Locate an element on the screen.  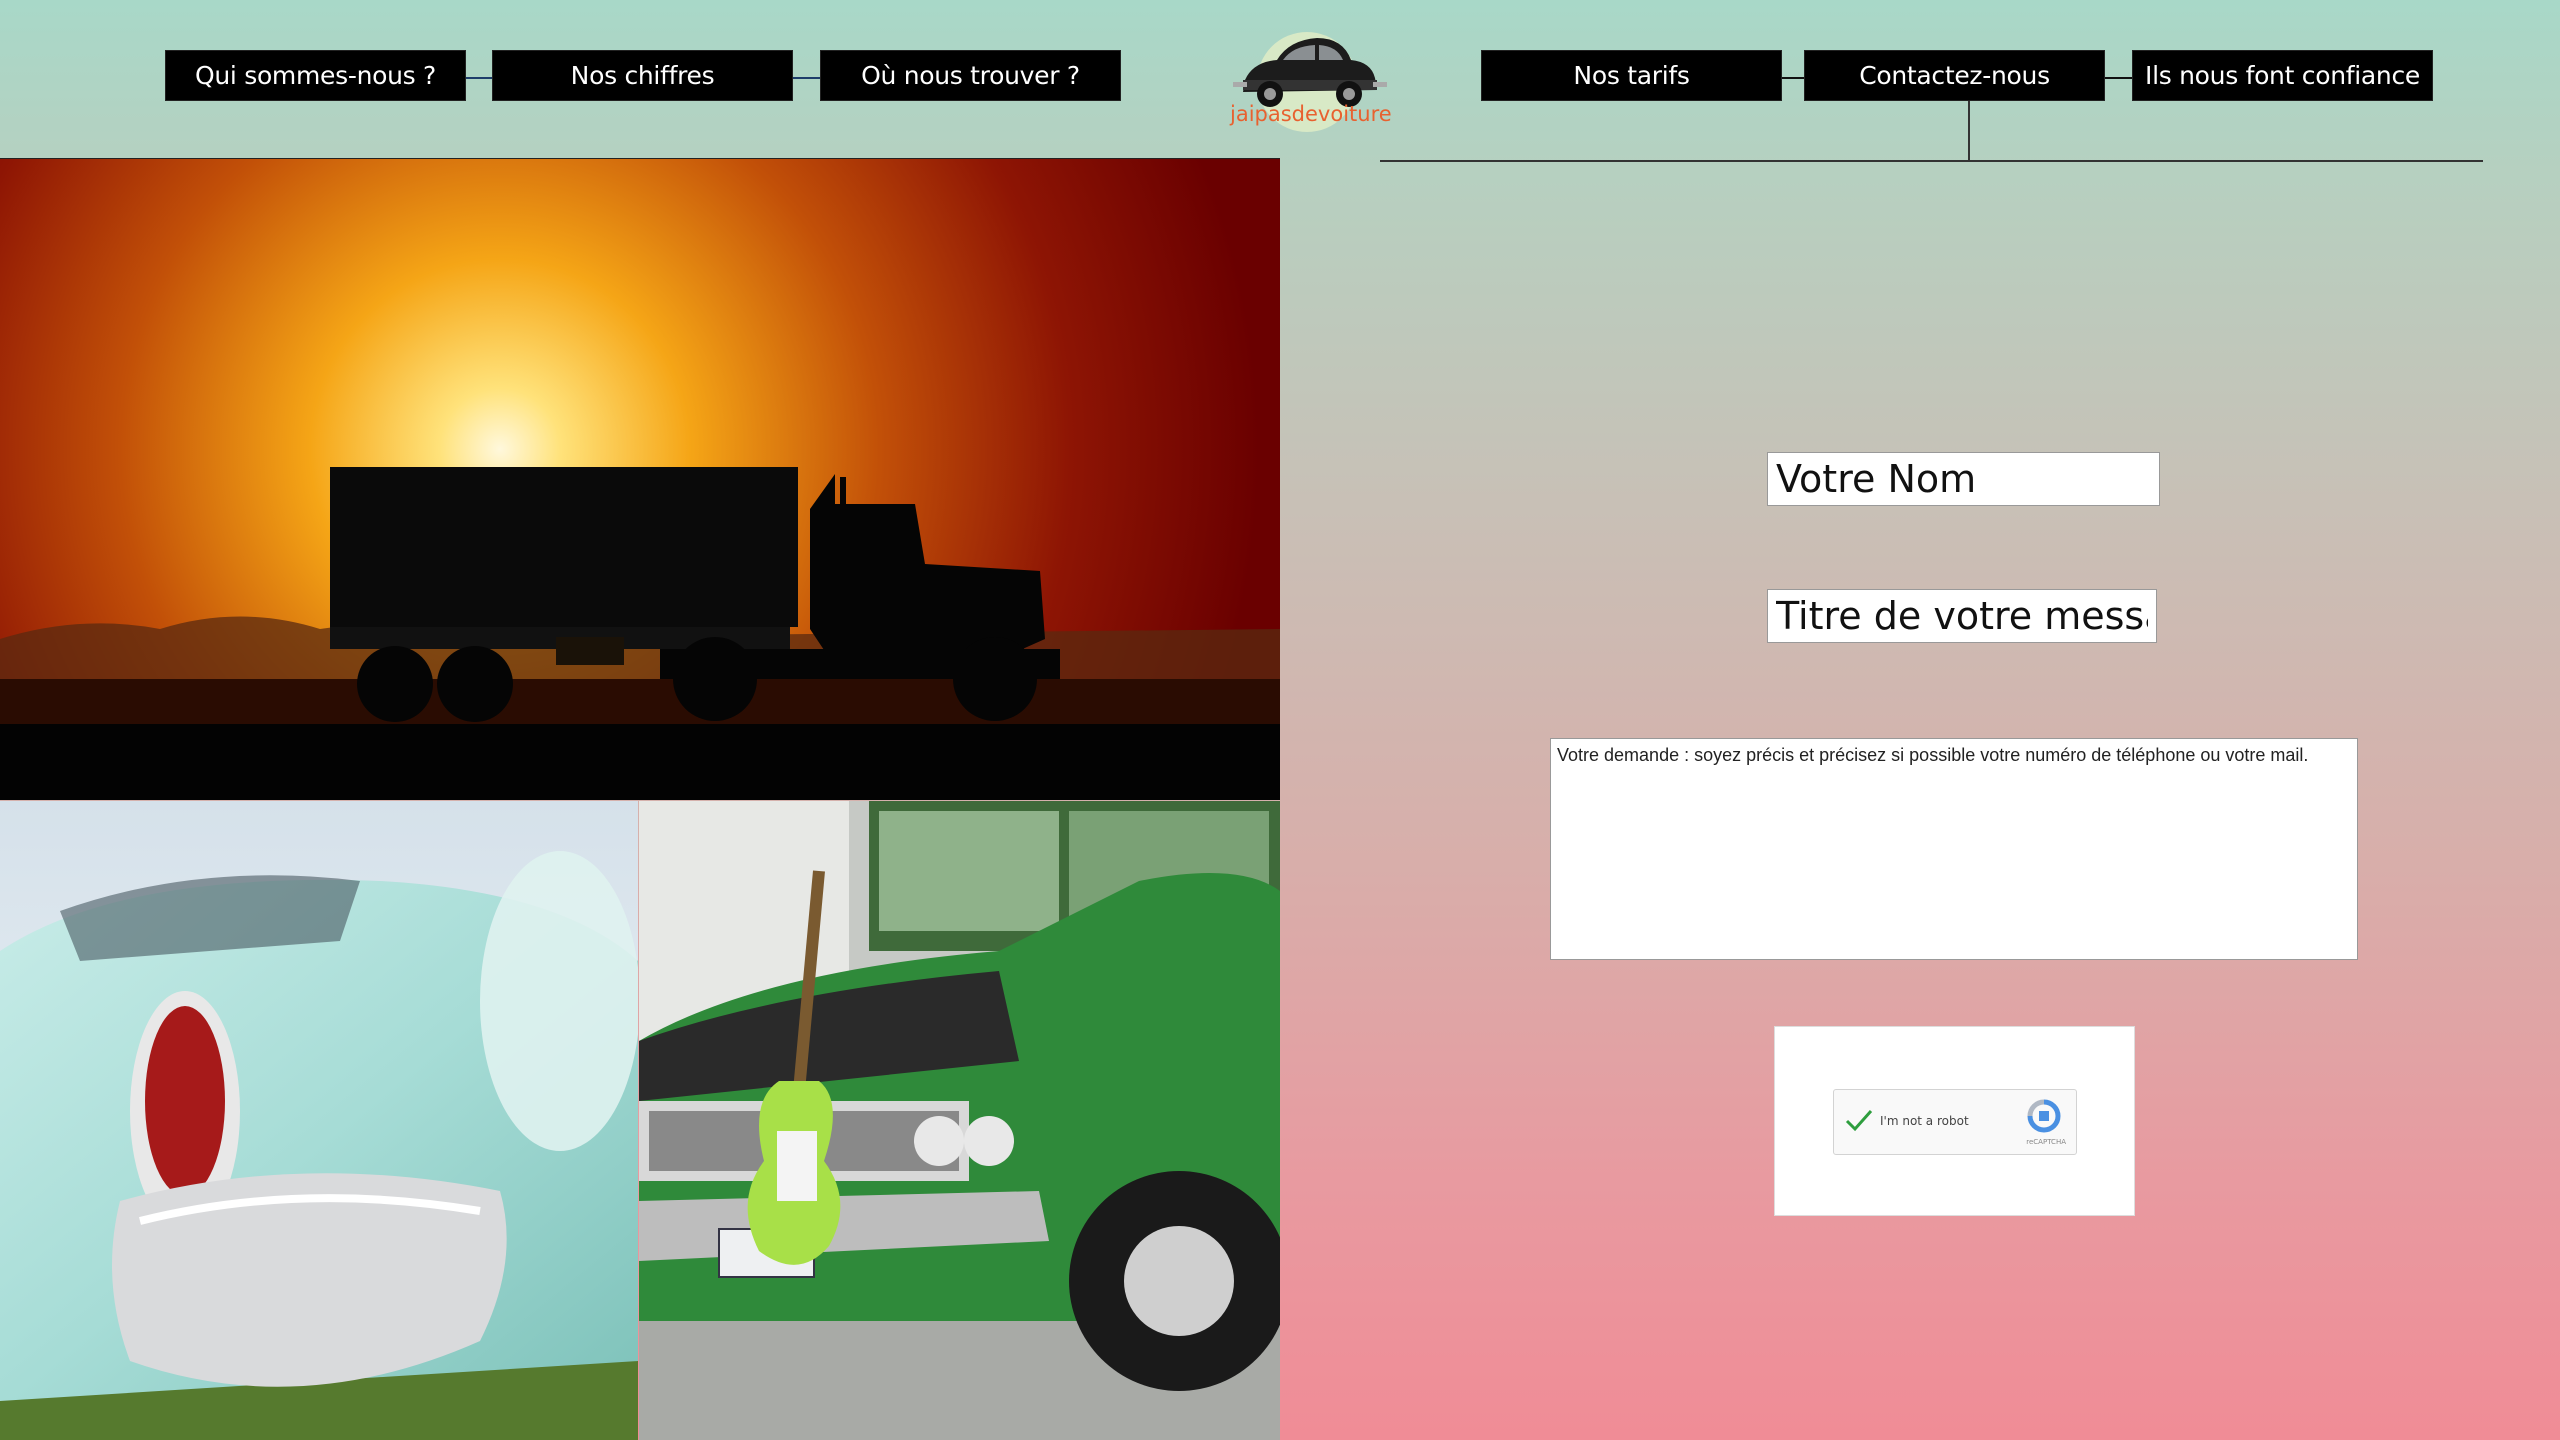
nav-label: Où nous trouver ? is located at coordinates (970, 75).